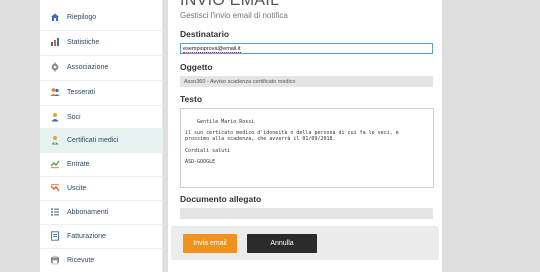 This screenshot has height=272, width=540. Describe the element at coordinates (55, 164) in the screenshot. I see `income-icon` at that location.